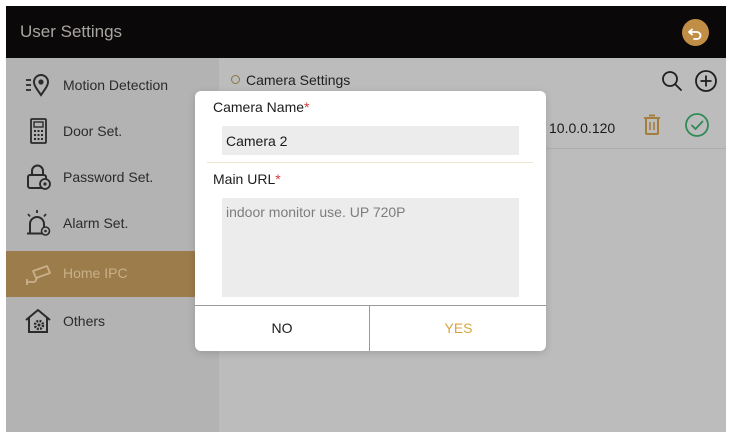 The width and height of the screenshot is (732, 432). What do you see at coordinates (38, 85) in the screenshot?
I see `motion-detection-icon` at bounding box center [38, 85].